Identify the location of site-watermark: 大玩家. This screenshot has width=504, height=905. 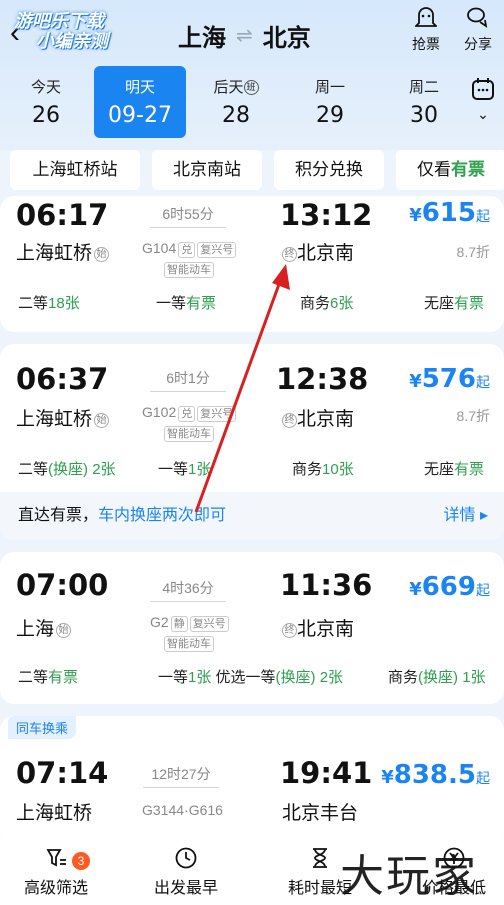
(409, 876).